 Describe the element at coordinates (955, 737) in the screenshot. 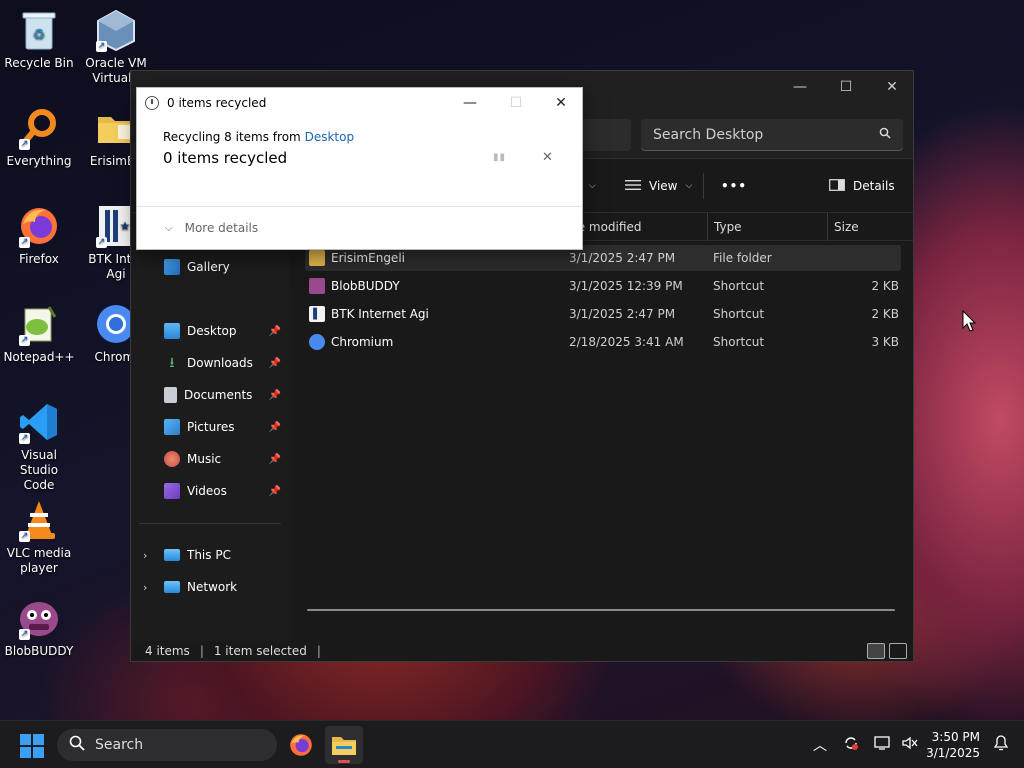

I see `clock-time: 3:50 PM` at that location.